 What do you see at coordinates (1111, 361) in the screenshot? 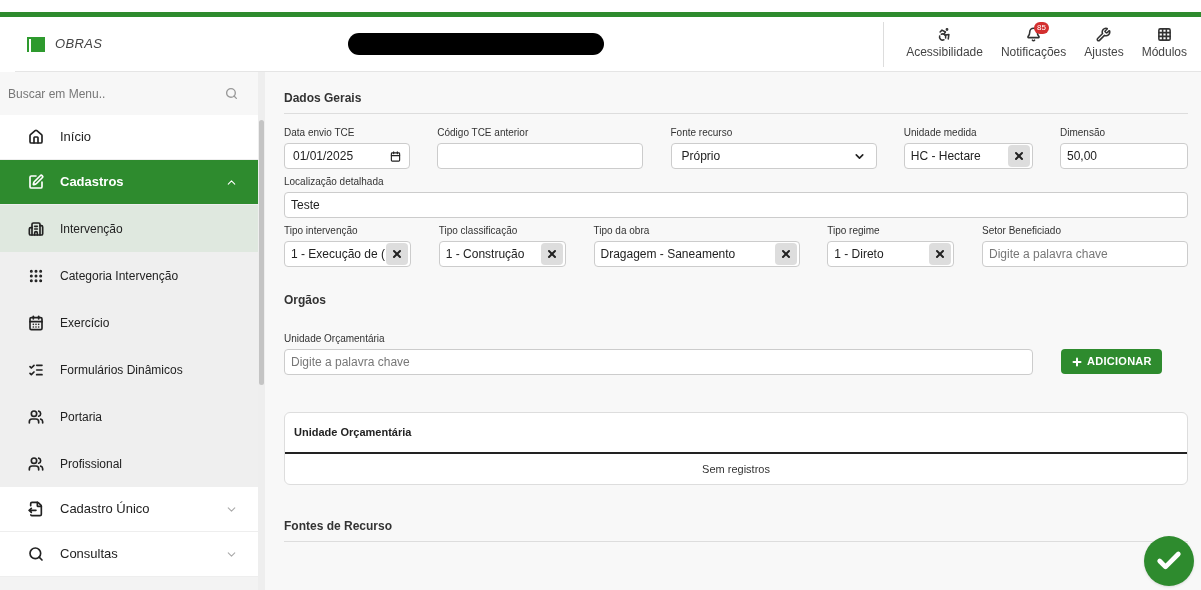
I see `add-button: ADICIONAR` at bounding box center [1111, 361].